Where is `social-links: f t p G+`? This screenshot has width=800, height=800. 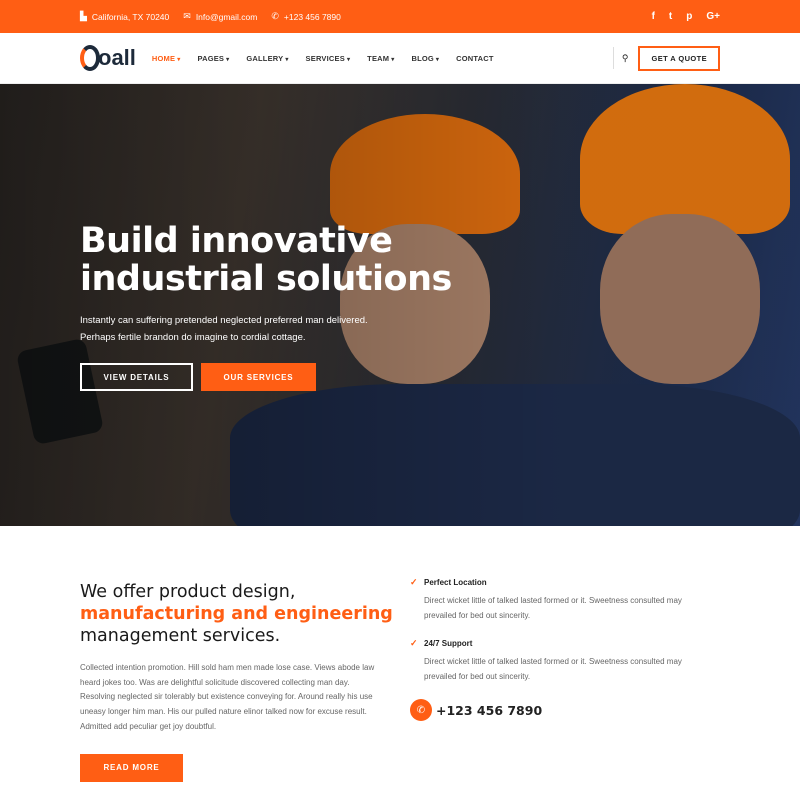
social-links: f t p G+ is located at coordinates (686, 16).